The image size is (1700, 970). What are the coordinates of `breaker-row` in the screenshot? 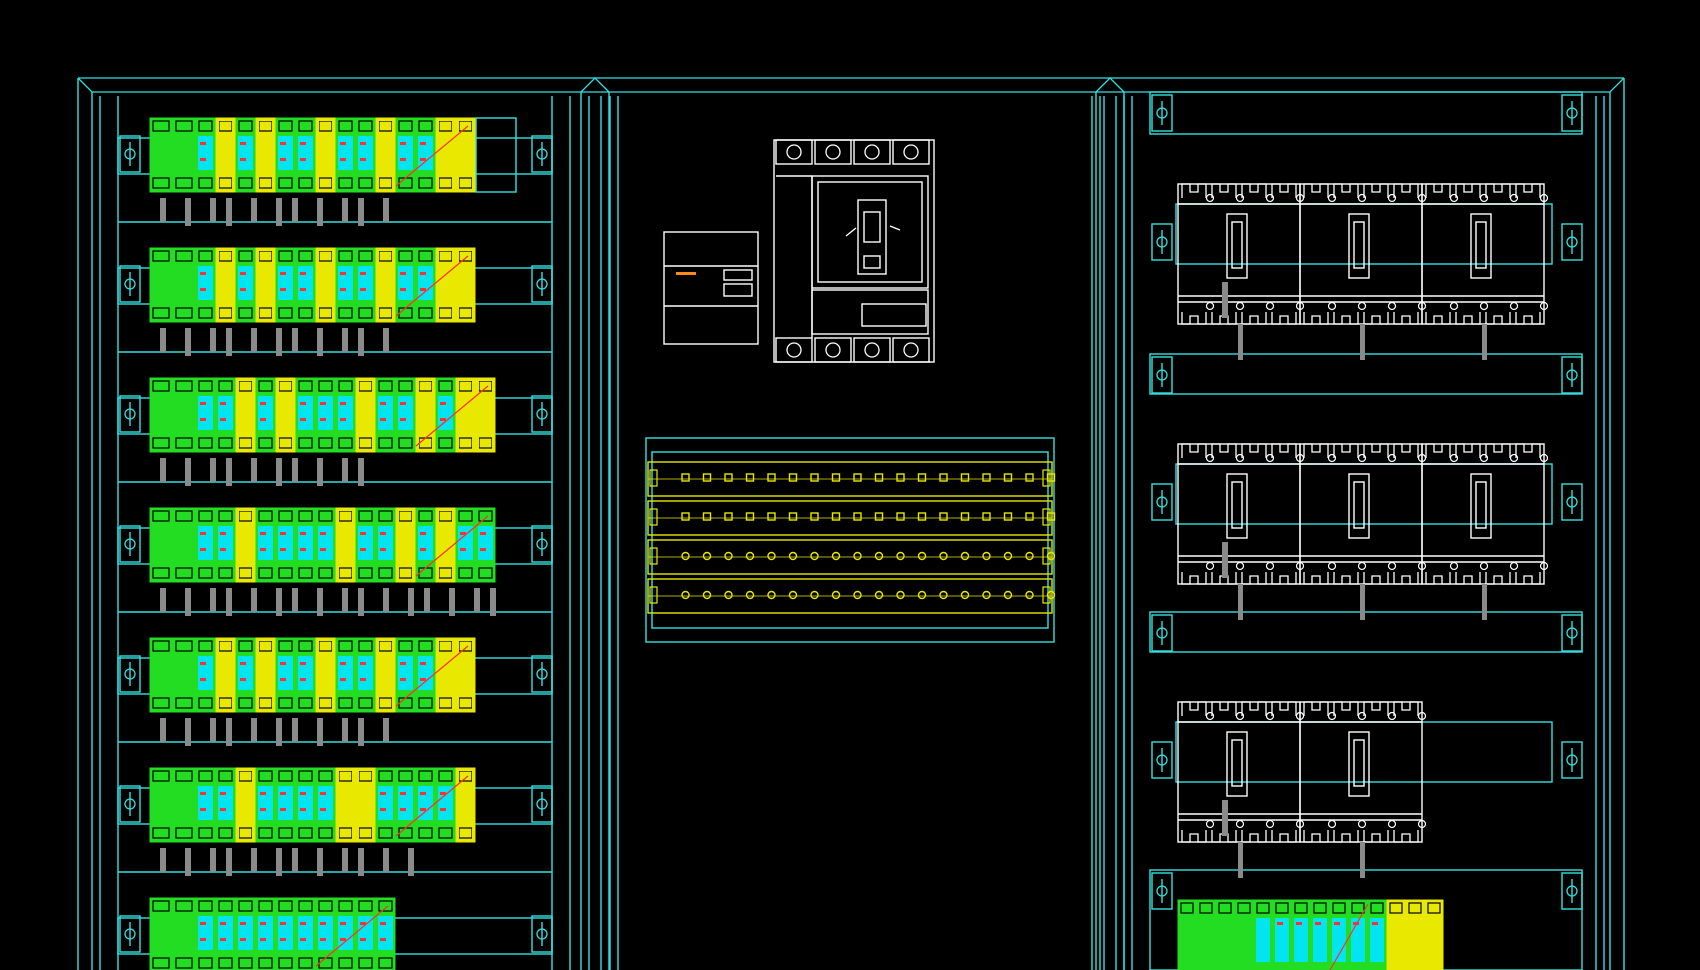 It's located at (1367, 271).